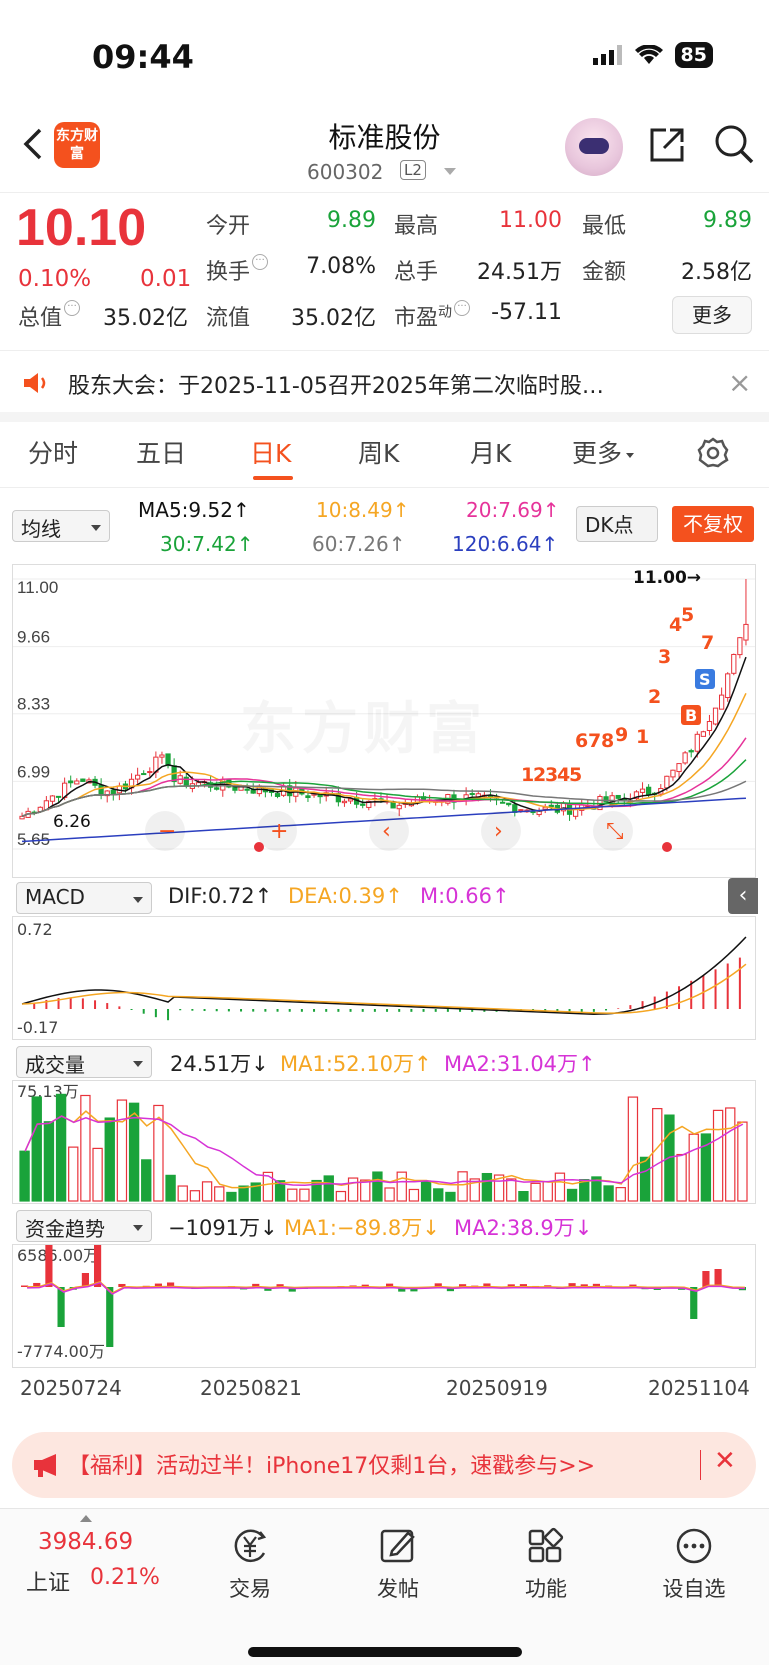 This screenshot has height=1665, width=769. I want to click on tab-intraday: 分时, so click(53, 452).